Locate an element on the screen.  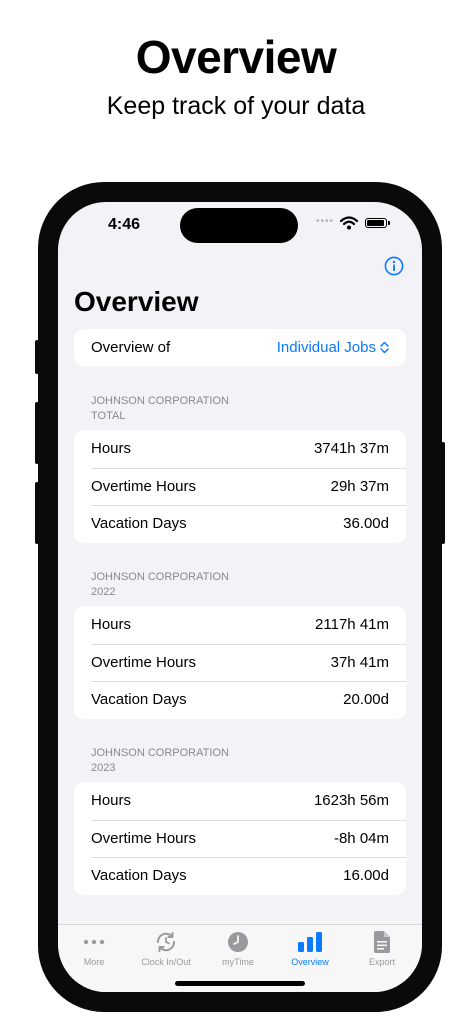
tab-mytime: myTime is located at coordinates (238, 948).